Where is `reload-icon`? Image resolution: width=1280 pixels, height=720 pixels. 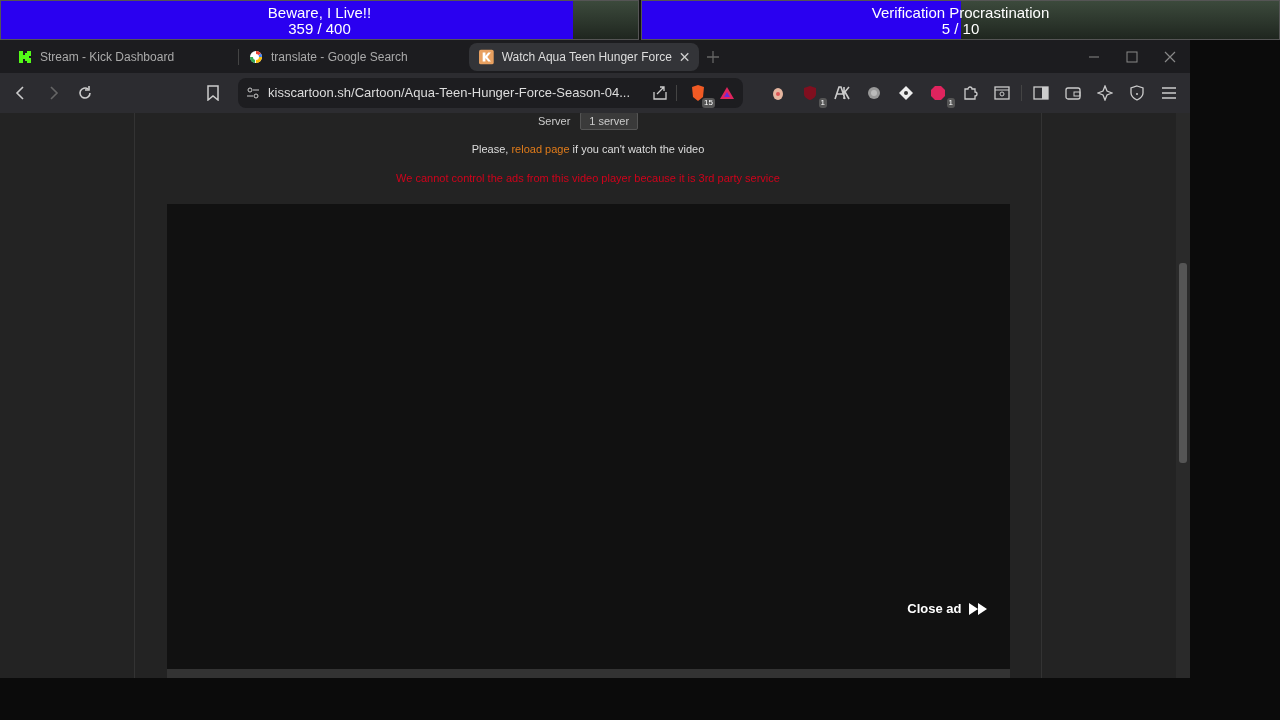 reload-icon is located at coordinates (85, 93).